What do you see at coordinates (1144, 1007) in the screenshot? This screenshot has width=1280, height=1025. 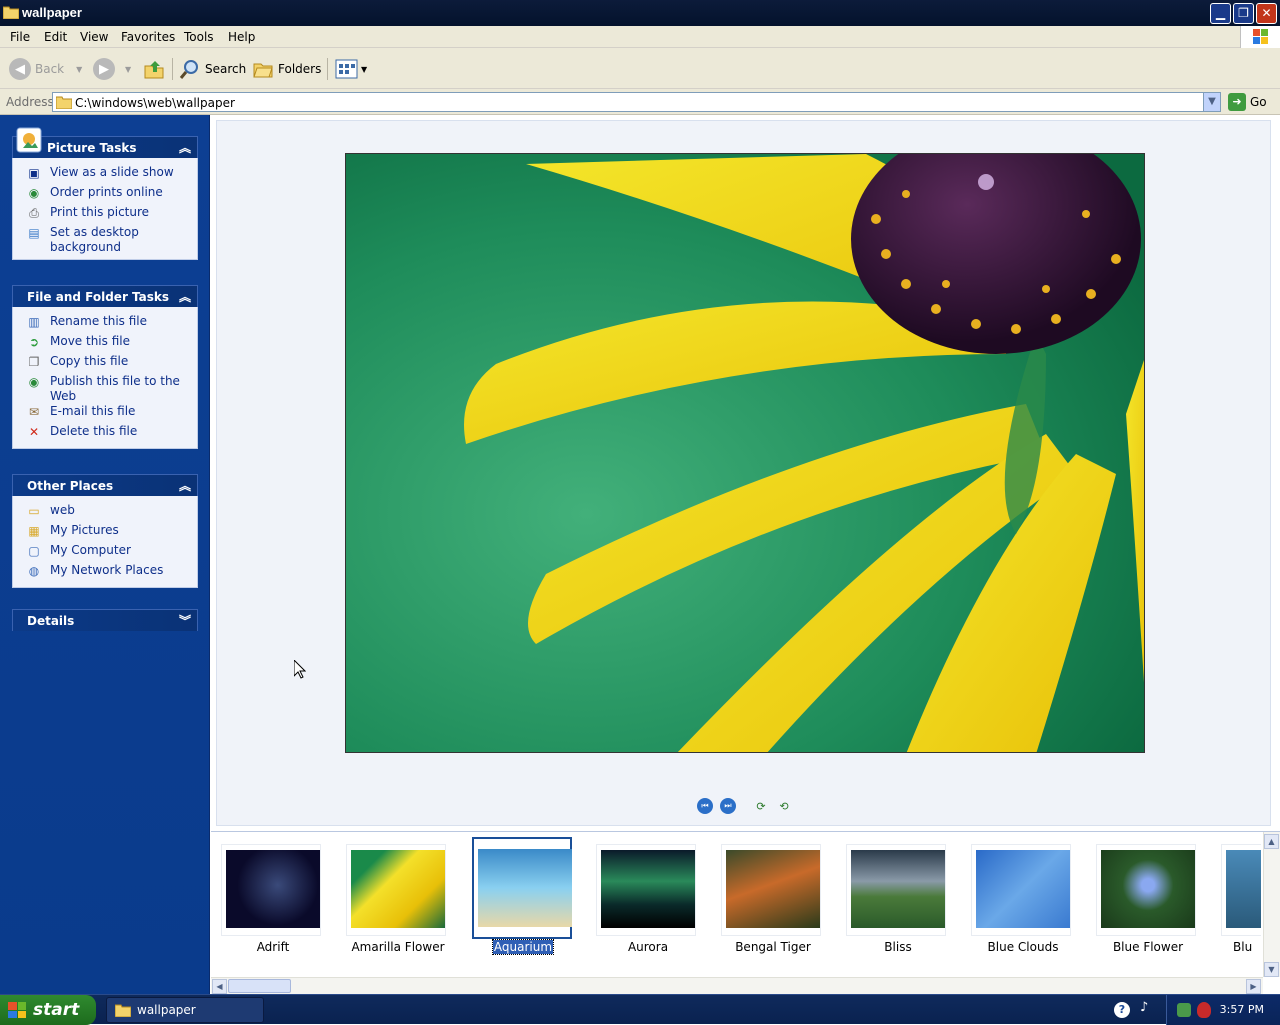 I see `sound-icon: ♪` at bounding box center [1144, 1007].